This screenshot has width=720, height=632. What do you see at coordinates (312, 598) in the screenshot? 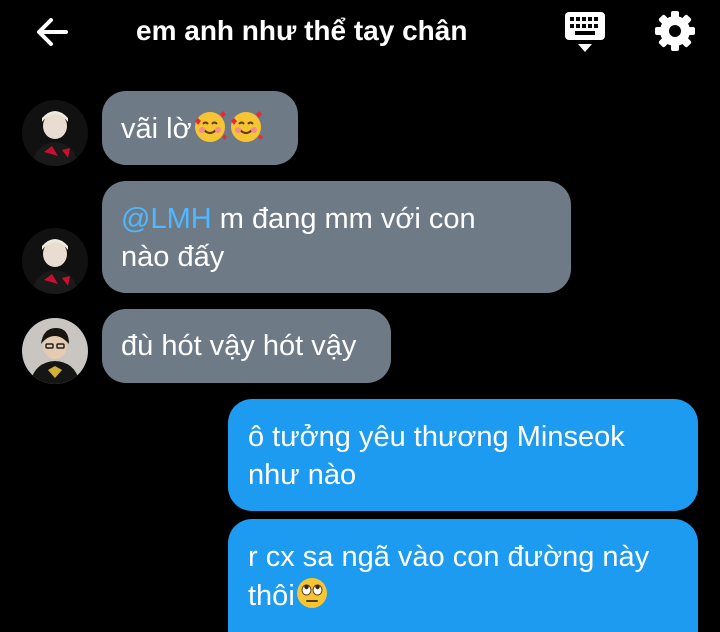
I see `face-with-rolling-eyes-icon` at bounding box center [312, 598].